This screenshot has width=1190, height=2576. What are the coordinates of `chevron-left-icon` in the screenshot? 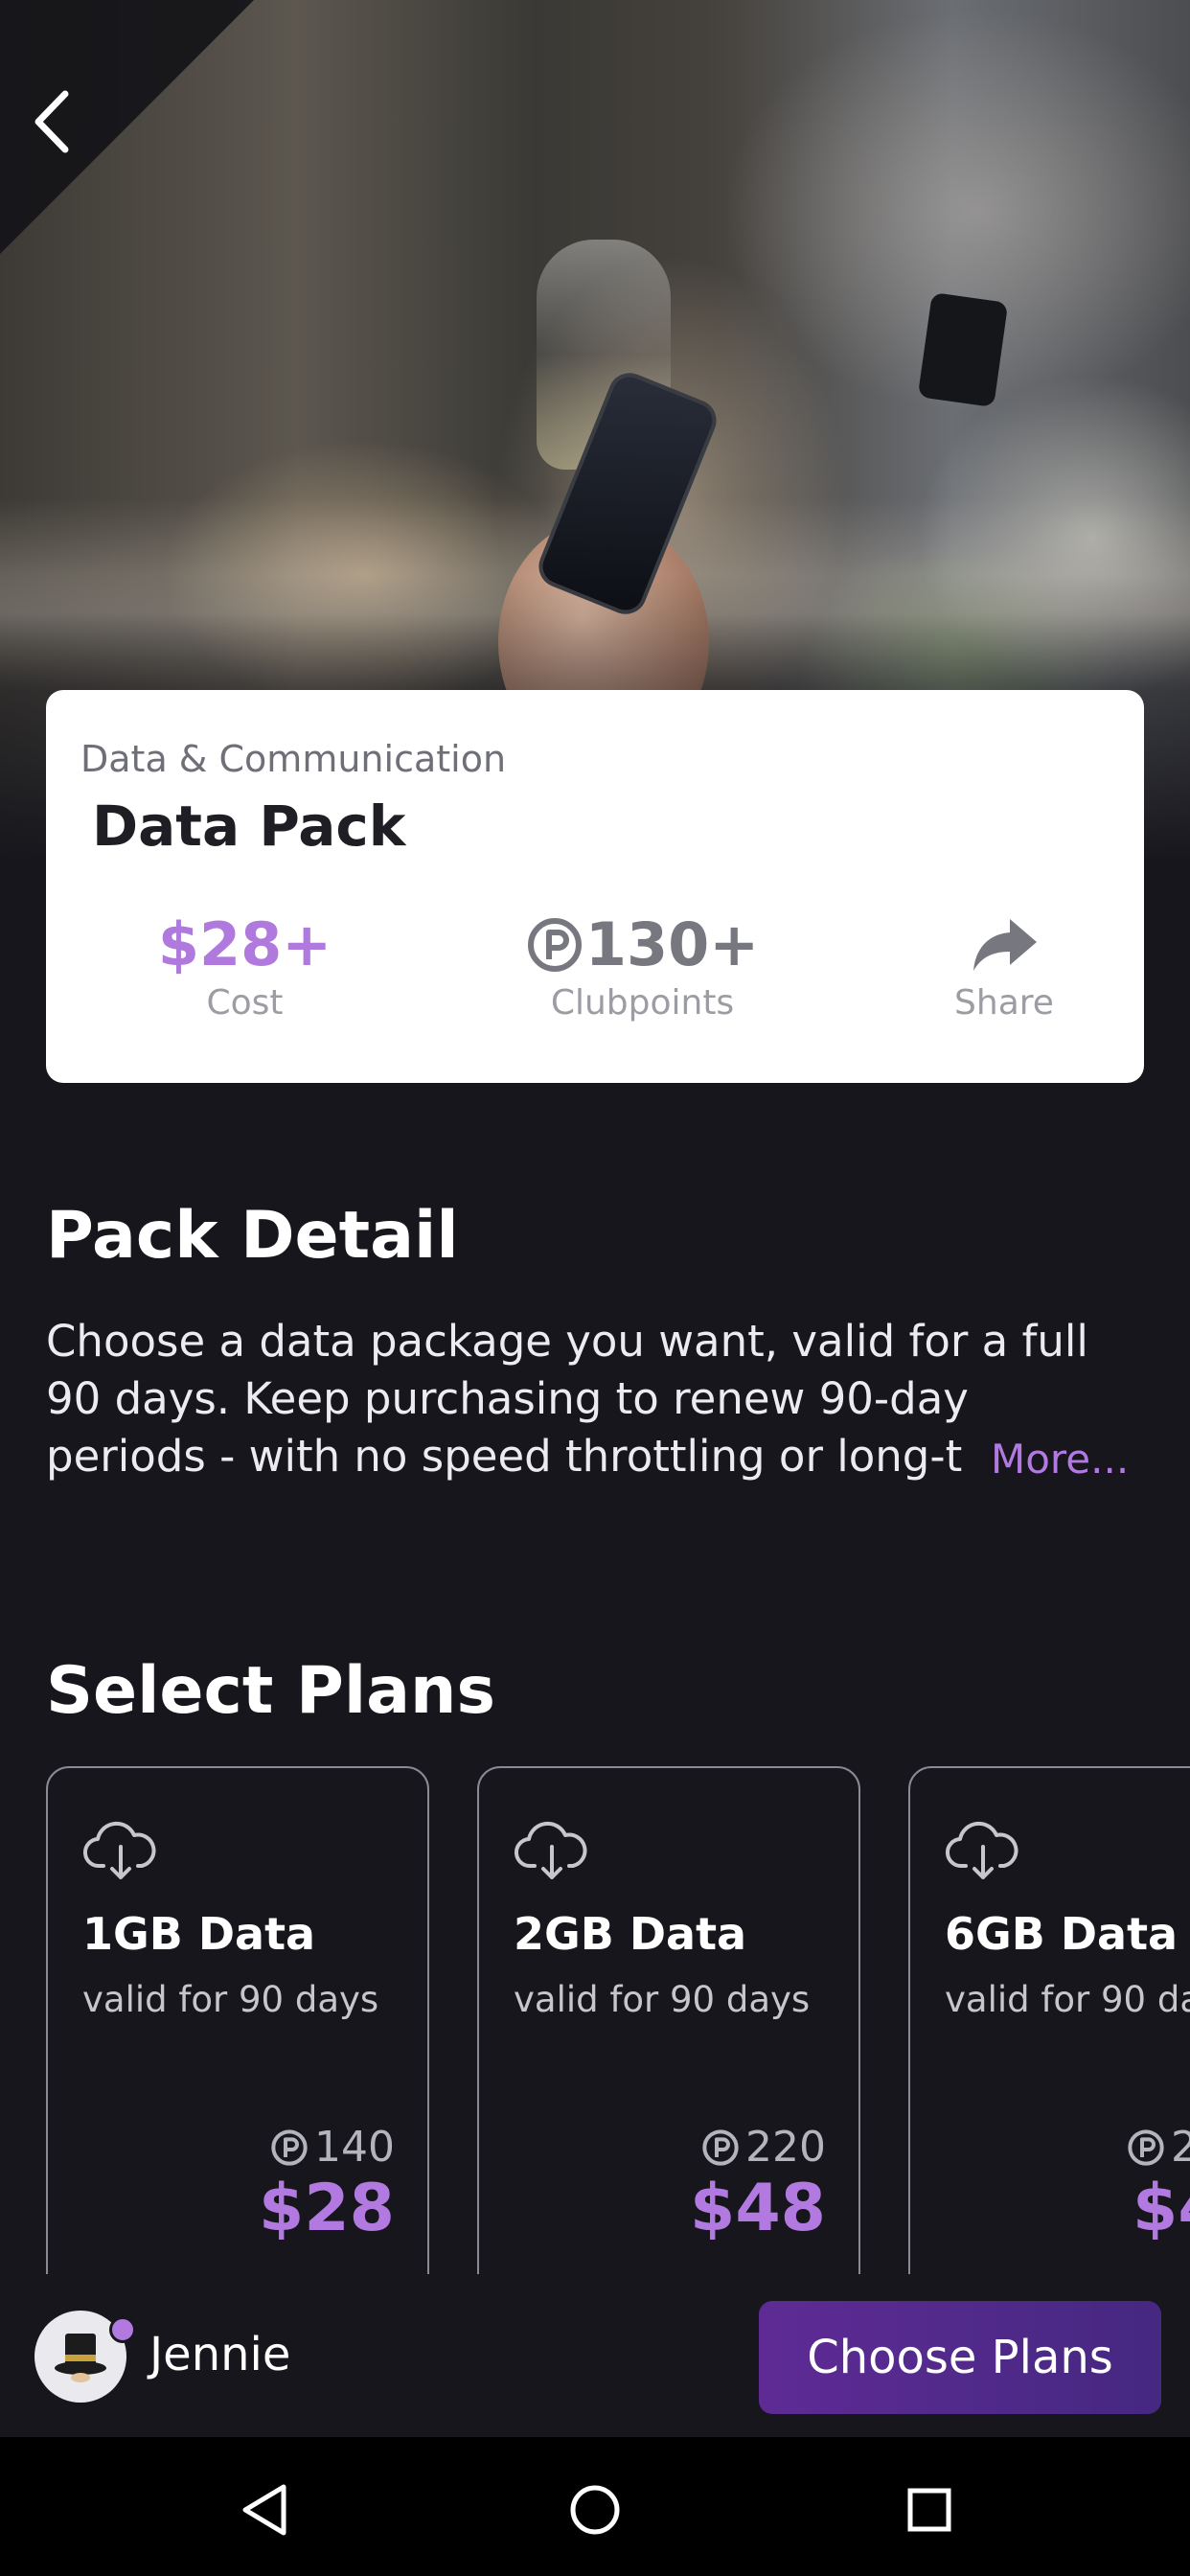 It's located at (52, 121).